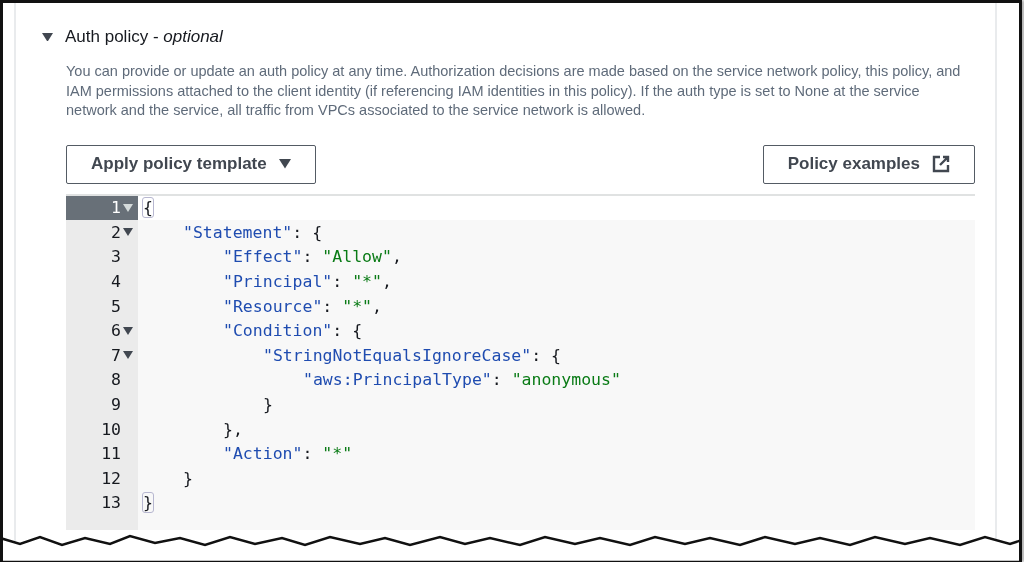 The width and height of the screenshot is (1024, 562). I want to click on code-line: "Condition": {, so click(292, 331).